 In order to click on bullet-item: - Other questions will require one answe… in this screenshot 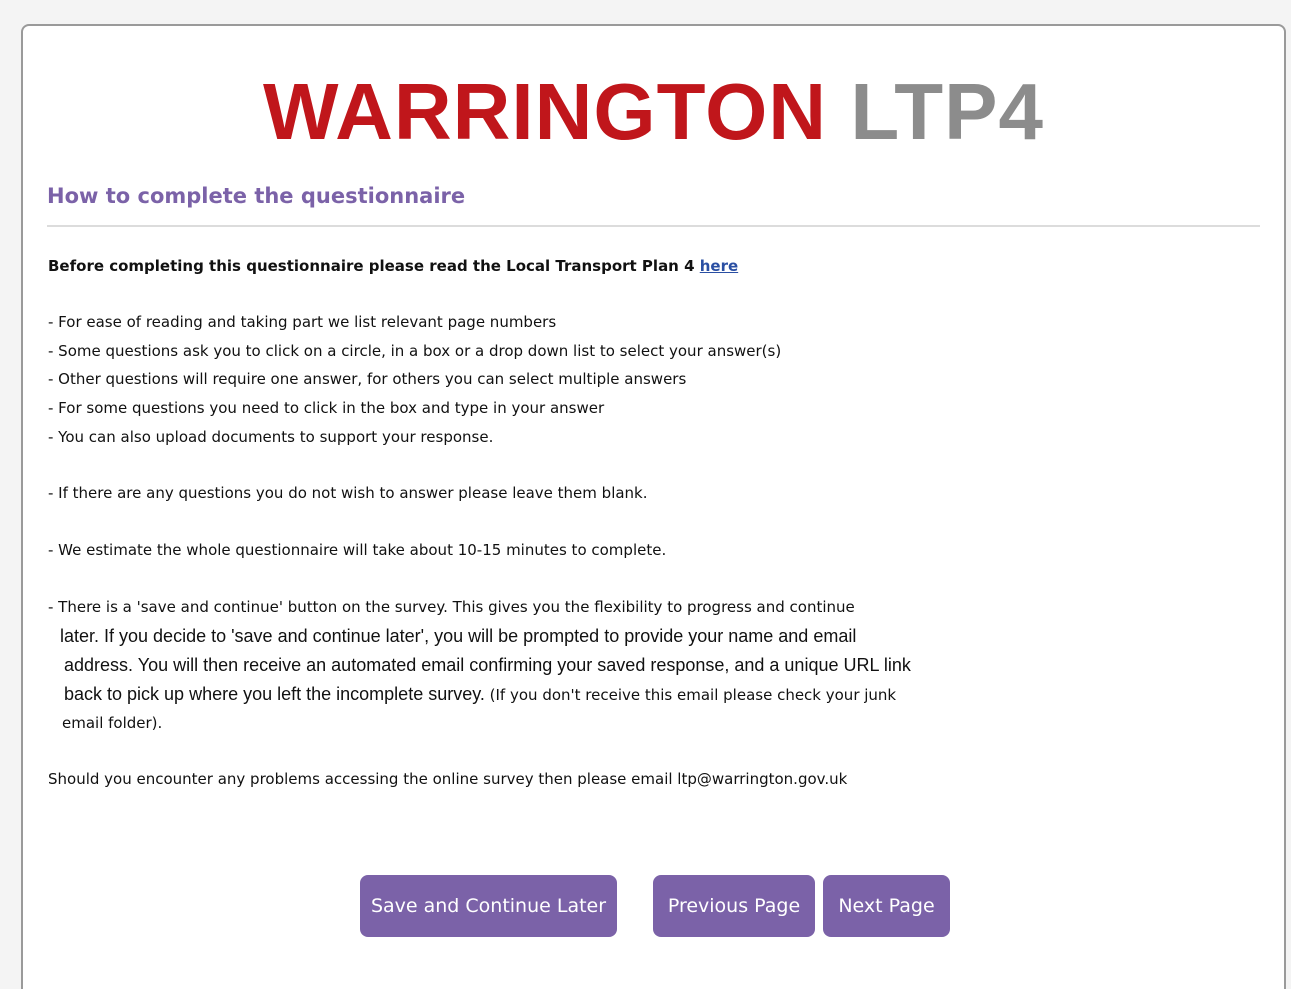, I will do `click(367, 379)`.